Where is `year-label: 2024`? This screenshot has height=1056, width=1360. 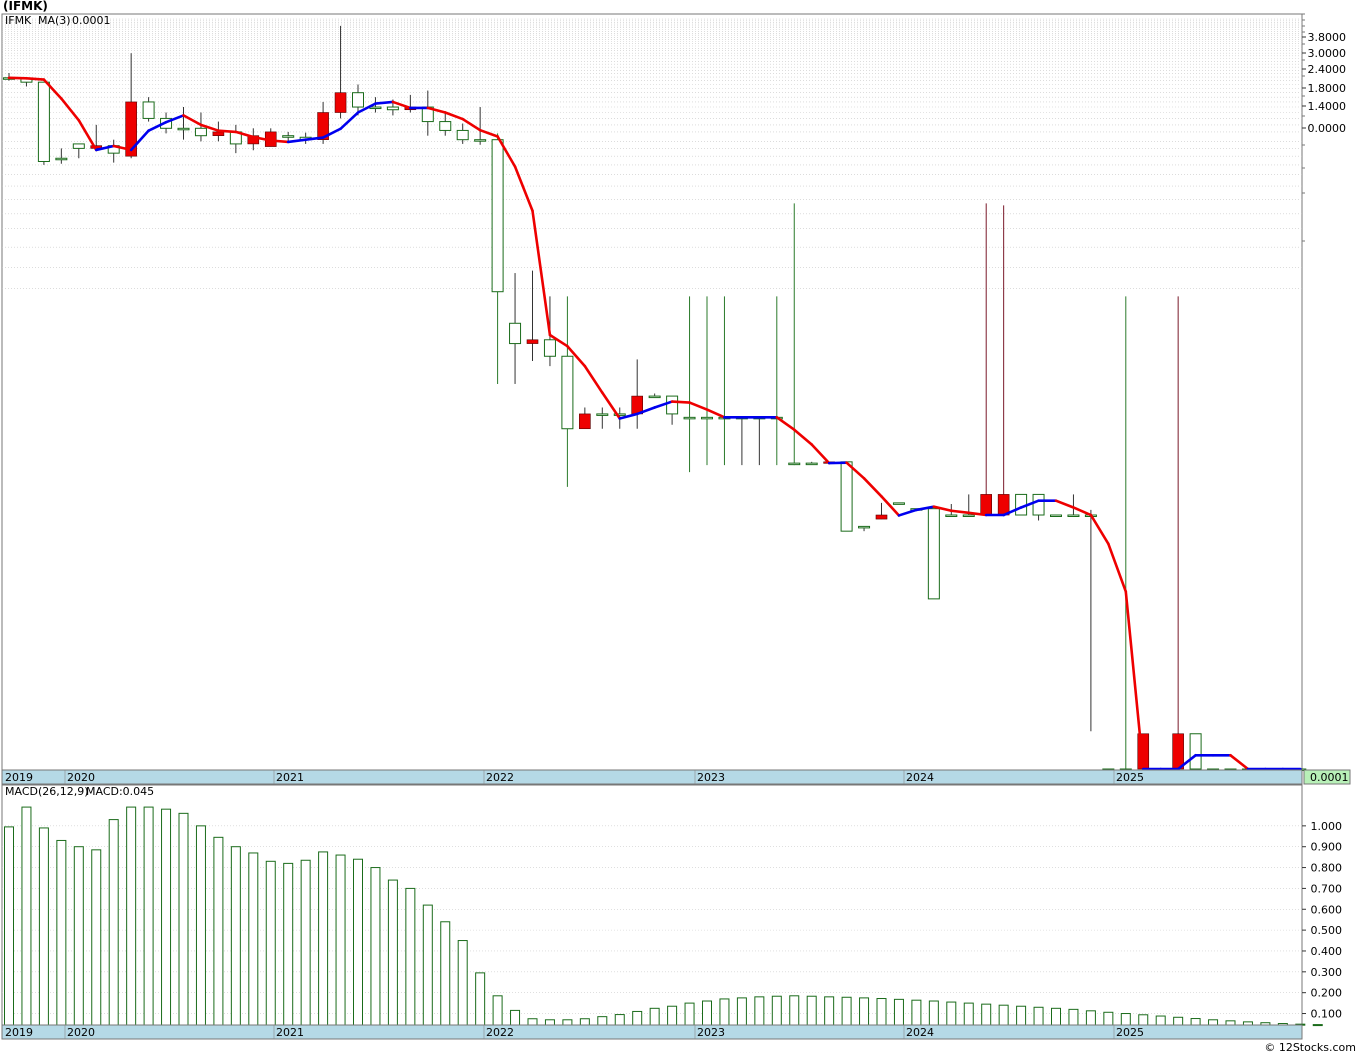 year-label: 2024 is located at coordinates (920, 777).